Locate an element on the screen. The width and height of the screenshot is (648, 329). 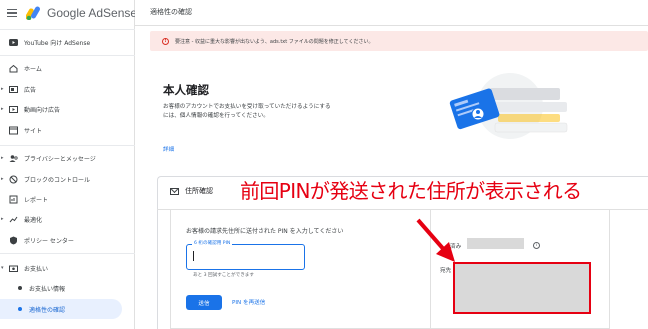
block-icon is located at coordinates (13, 179).